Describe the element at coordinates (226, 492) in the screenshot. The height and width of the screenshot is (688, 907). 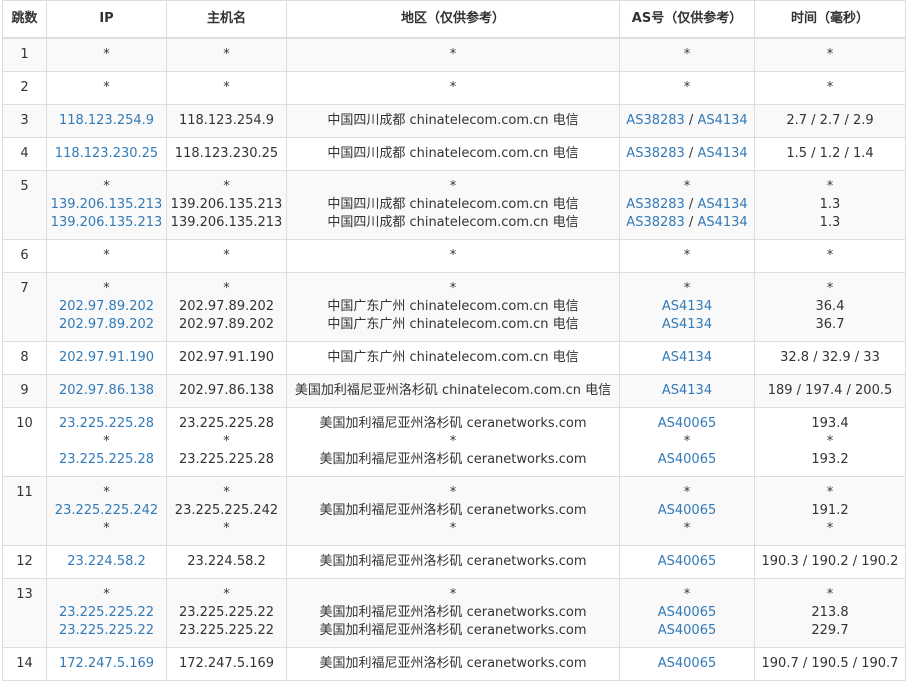
I see `host-text: *` at that location.